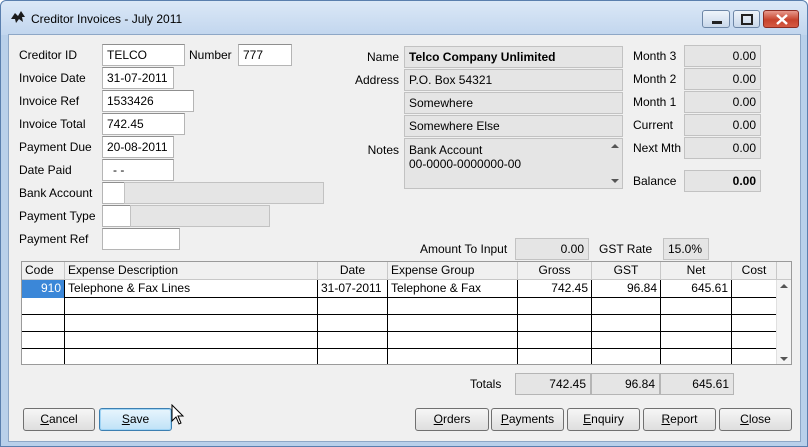 The width and height of the screenshot is (808, 447). What do you see at coordinates (18, 17) in the screenshot?
I see `app-icon` at bounding box center [18, 17].